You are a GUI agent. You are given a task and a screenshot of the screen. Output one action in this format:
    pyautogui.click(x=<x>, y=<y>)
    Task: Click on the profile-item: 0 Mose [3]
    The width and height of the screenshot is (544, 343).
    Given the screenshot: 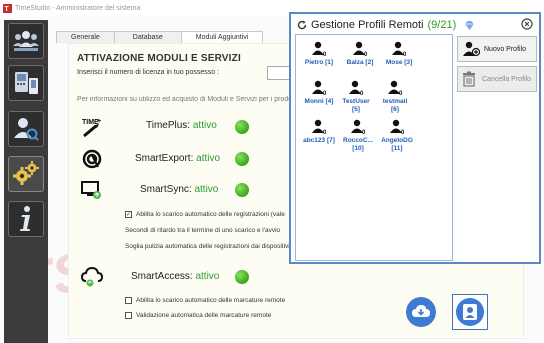 What is the action you would take?
    pyautogui.click(x=399, y=54)
    